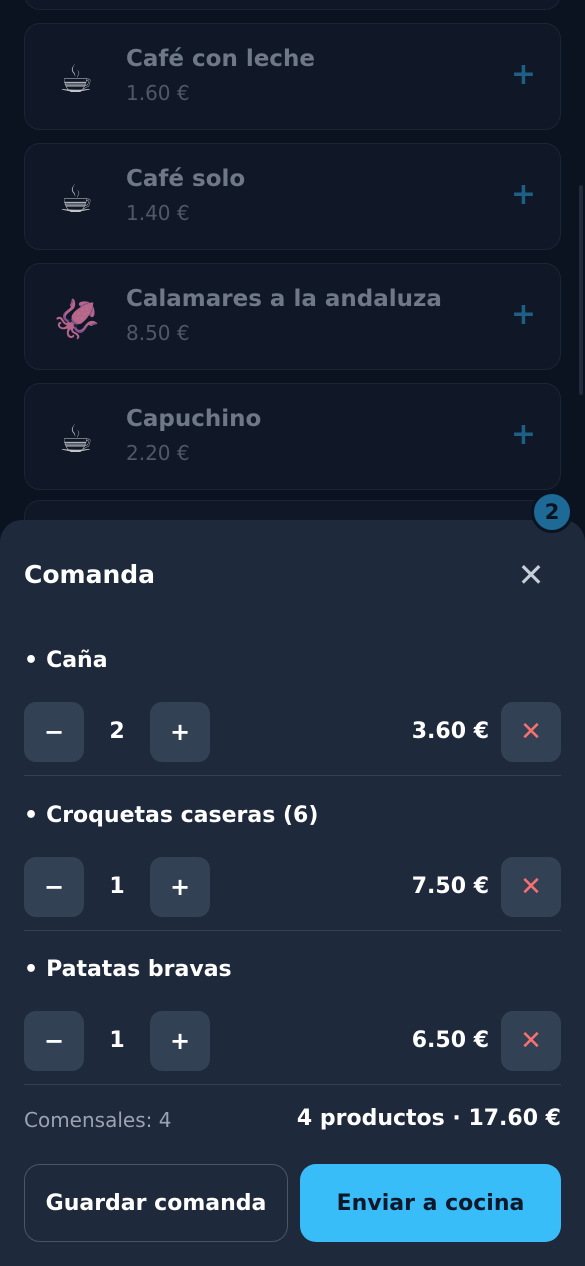 The height and width of the screenshot is (1266, 585). I want to click on menu-item-cafe-solo: ☕ Café solo 1.40 € +, so click(292, 196).